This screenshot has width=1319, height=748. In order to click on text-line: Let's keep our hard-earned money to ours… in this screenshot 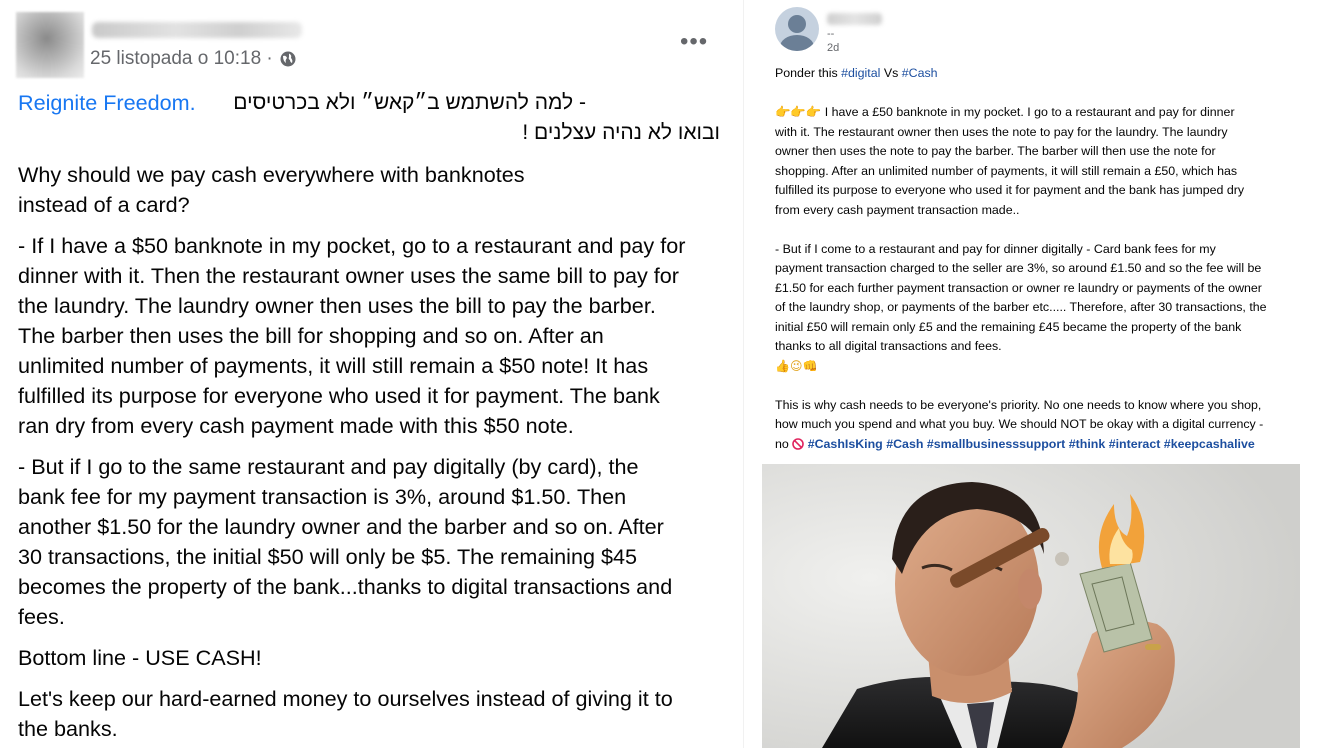, I will do `click(345, 698)`.